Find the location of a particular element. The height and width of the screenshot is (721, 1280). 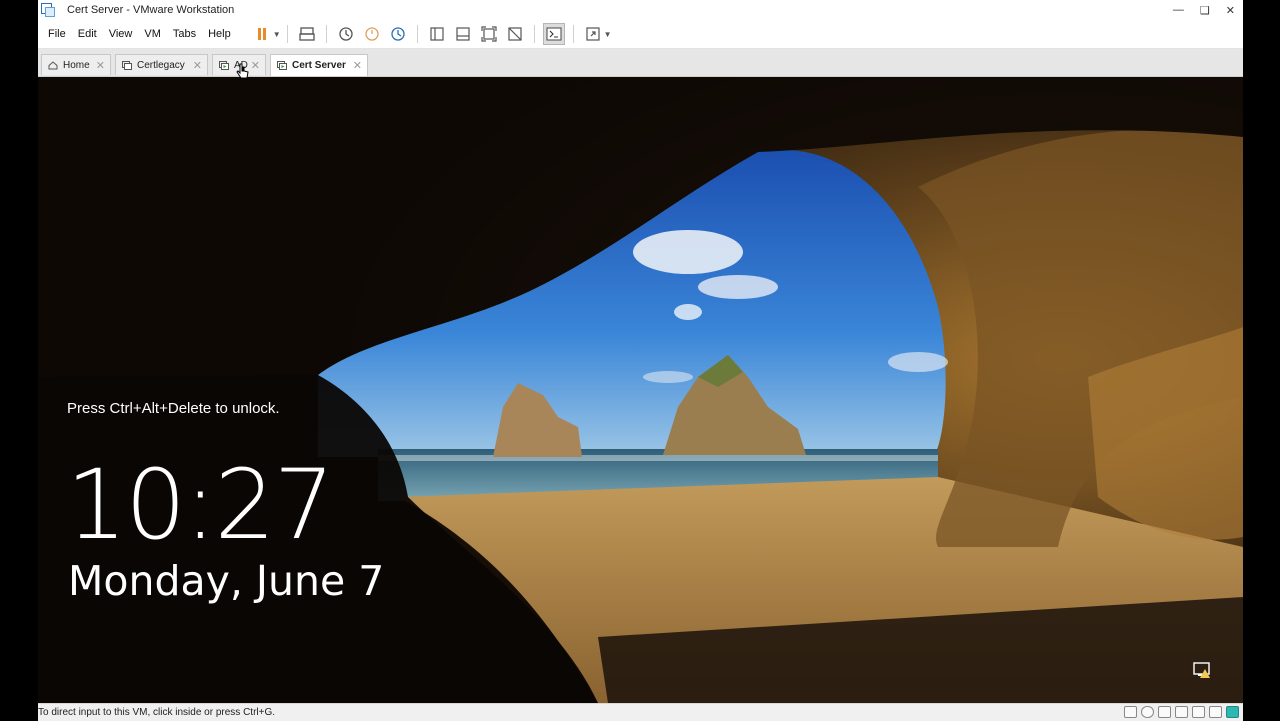

cd-dvd-icon is located at coordinates (1147, 712).